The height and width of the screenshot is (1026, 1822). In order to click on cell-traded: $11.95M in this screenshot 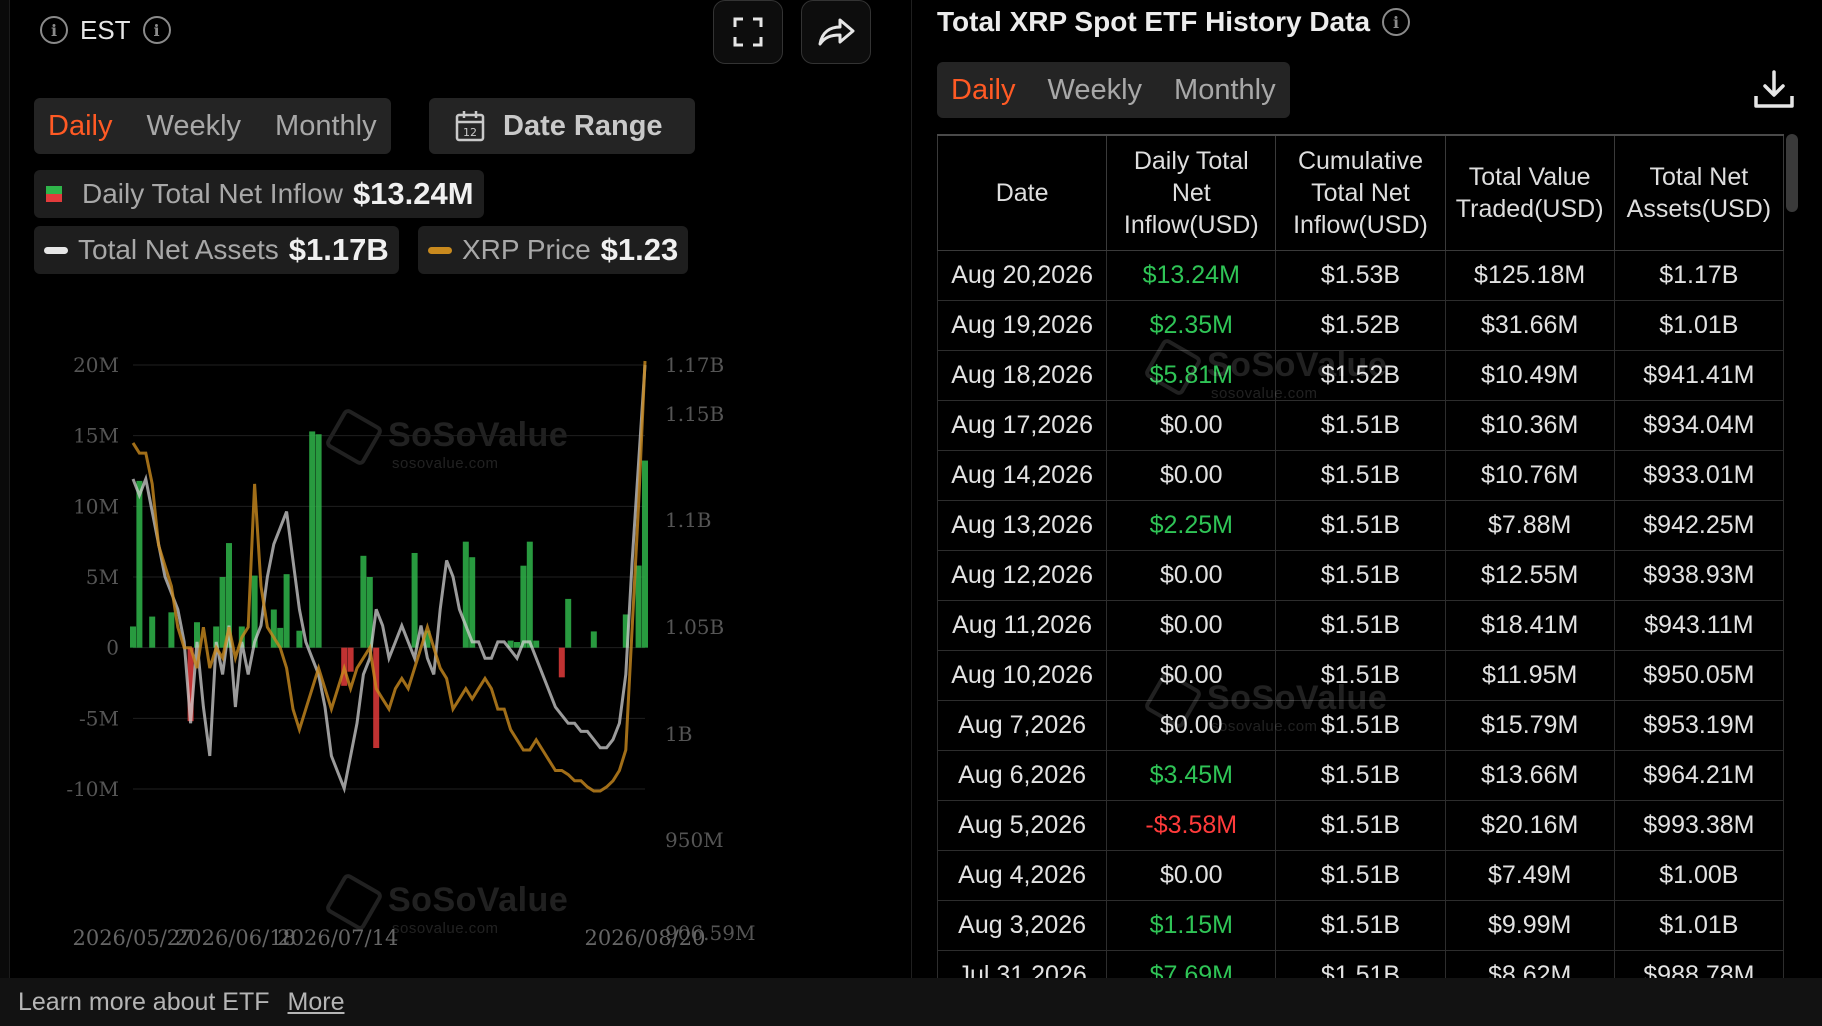, I will do `click(1529, 675)`.